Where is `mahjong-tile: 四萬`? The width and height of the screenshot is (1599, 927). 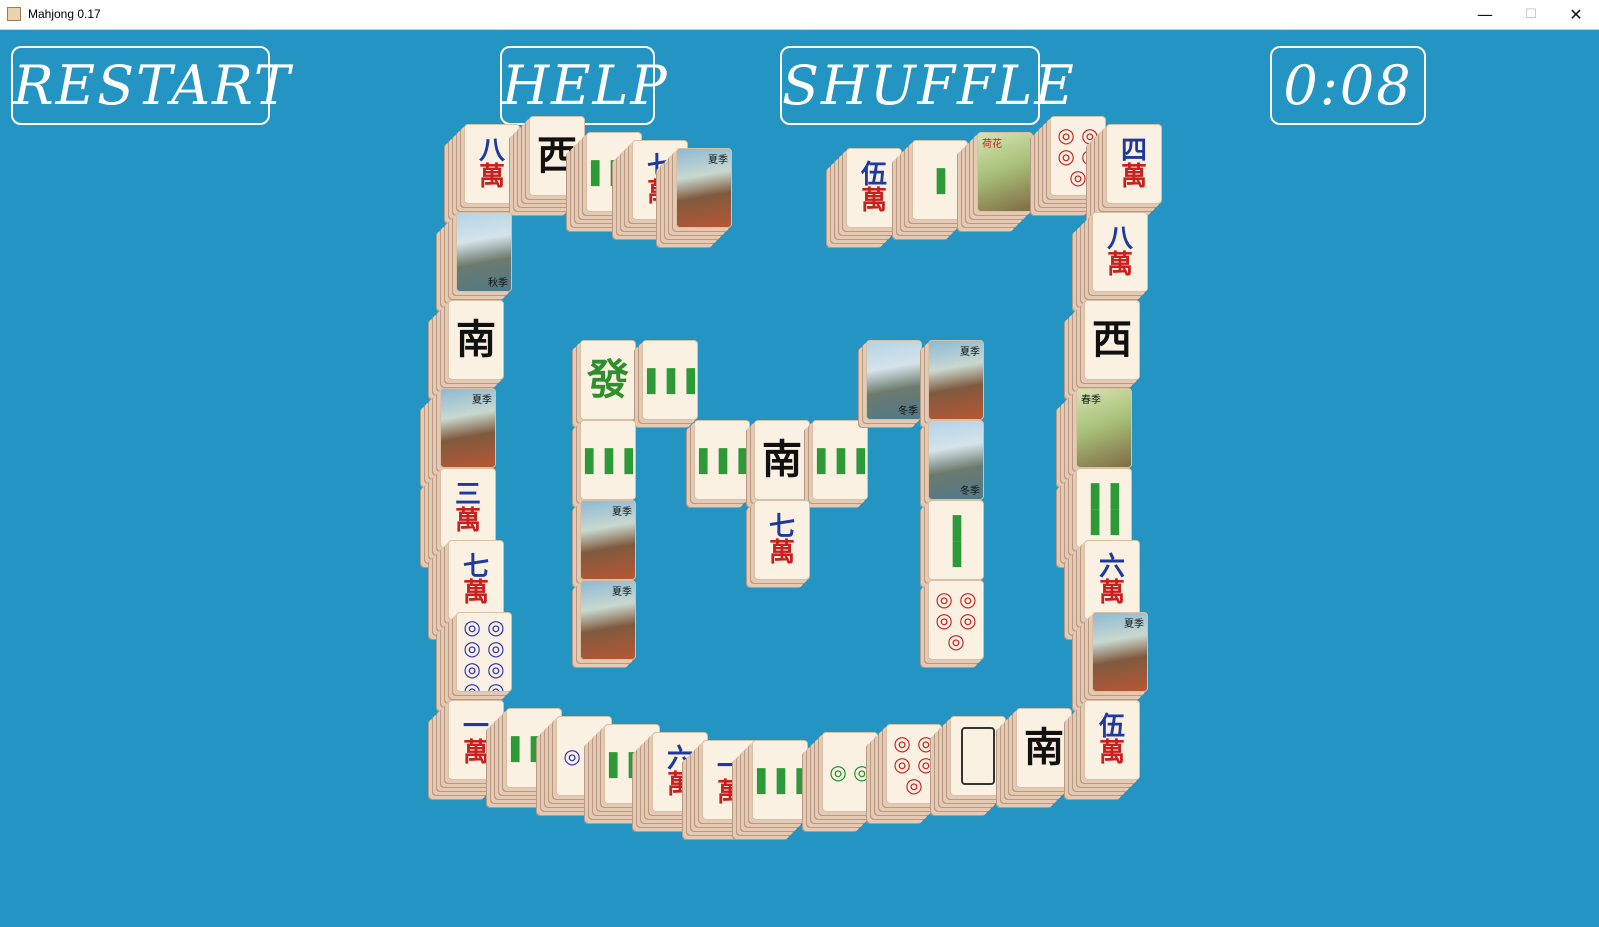 mahjong-tile: 四萬 is located at coordinates (1134, 164).